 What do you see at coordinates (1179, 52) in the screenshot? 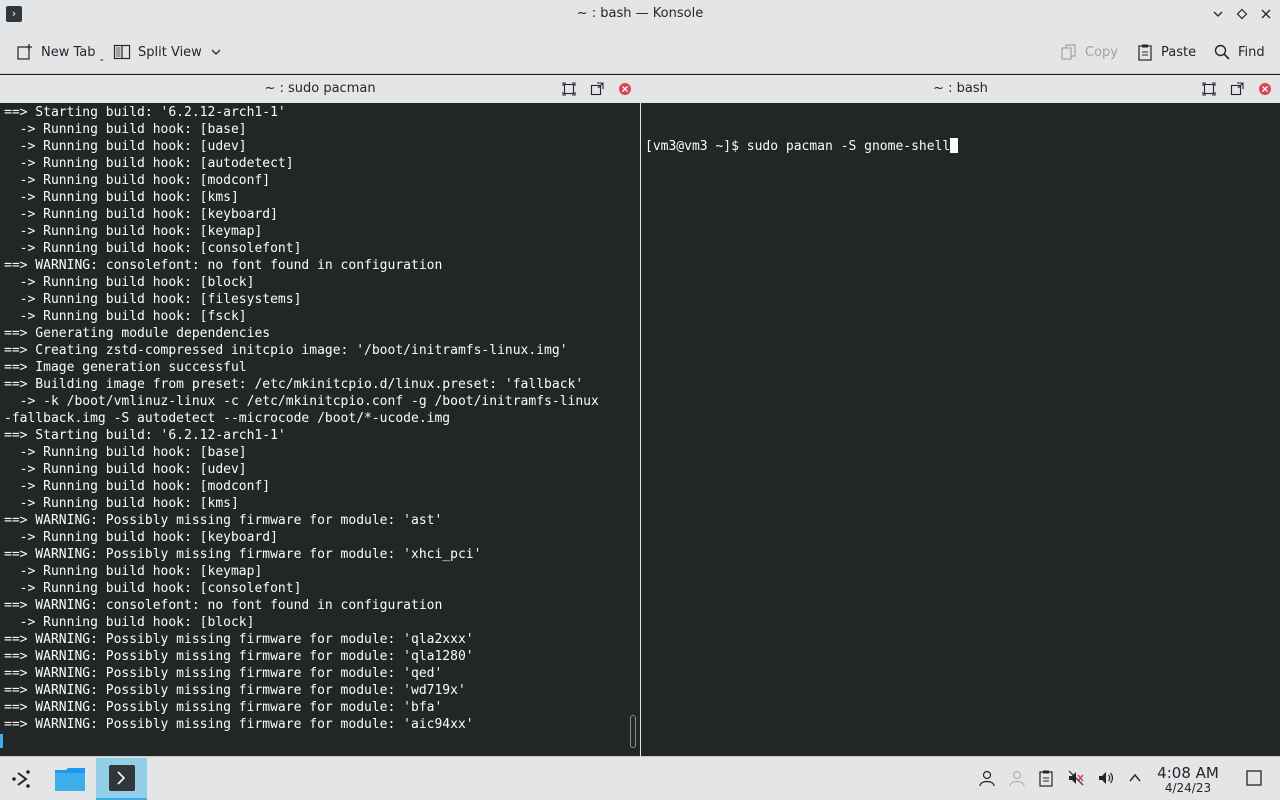
I see `paste-label: Paste` at bounding box center [1179, 52].